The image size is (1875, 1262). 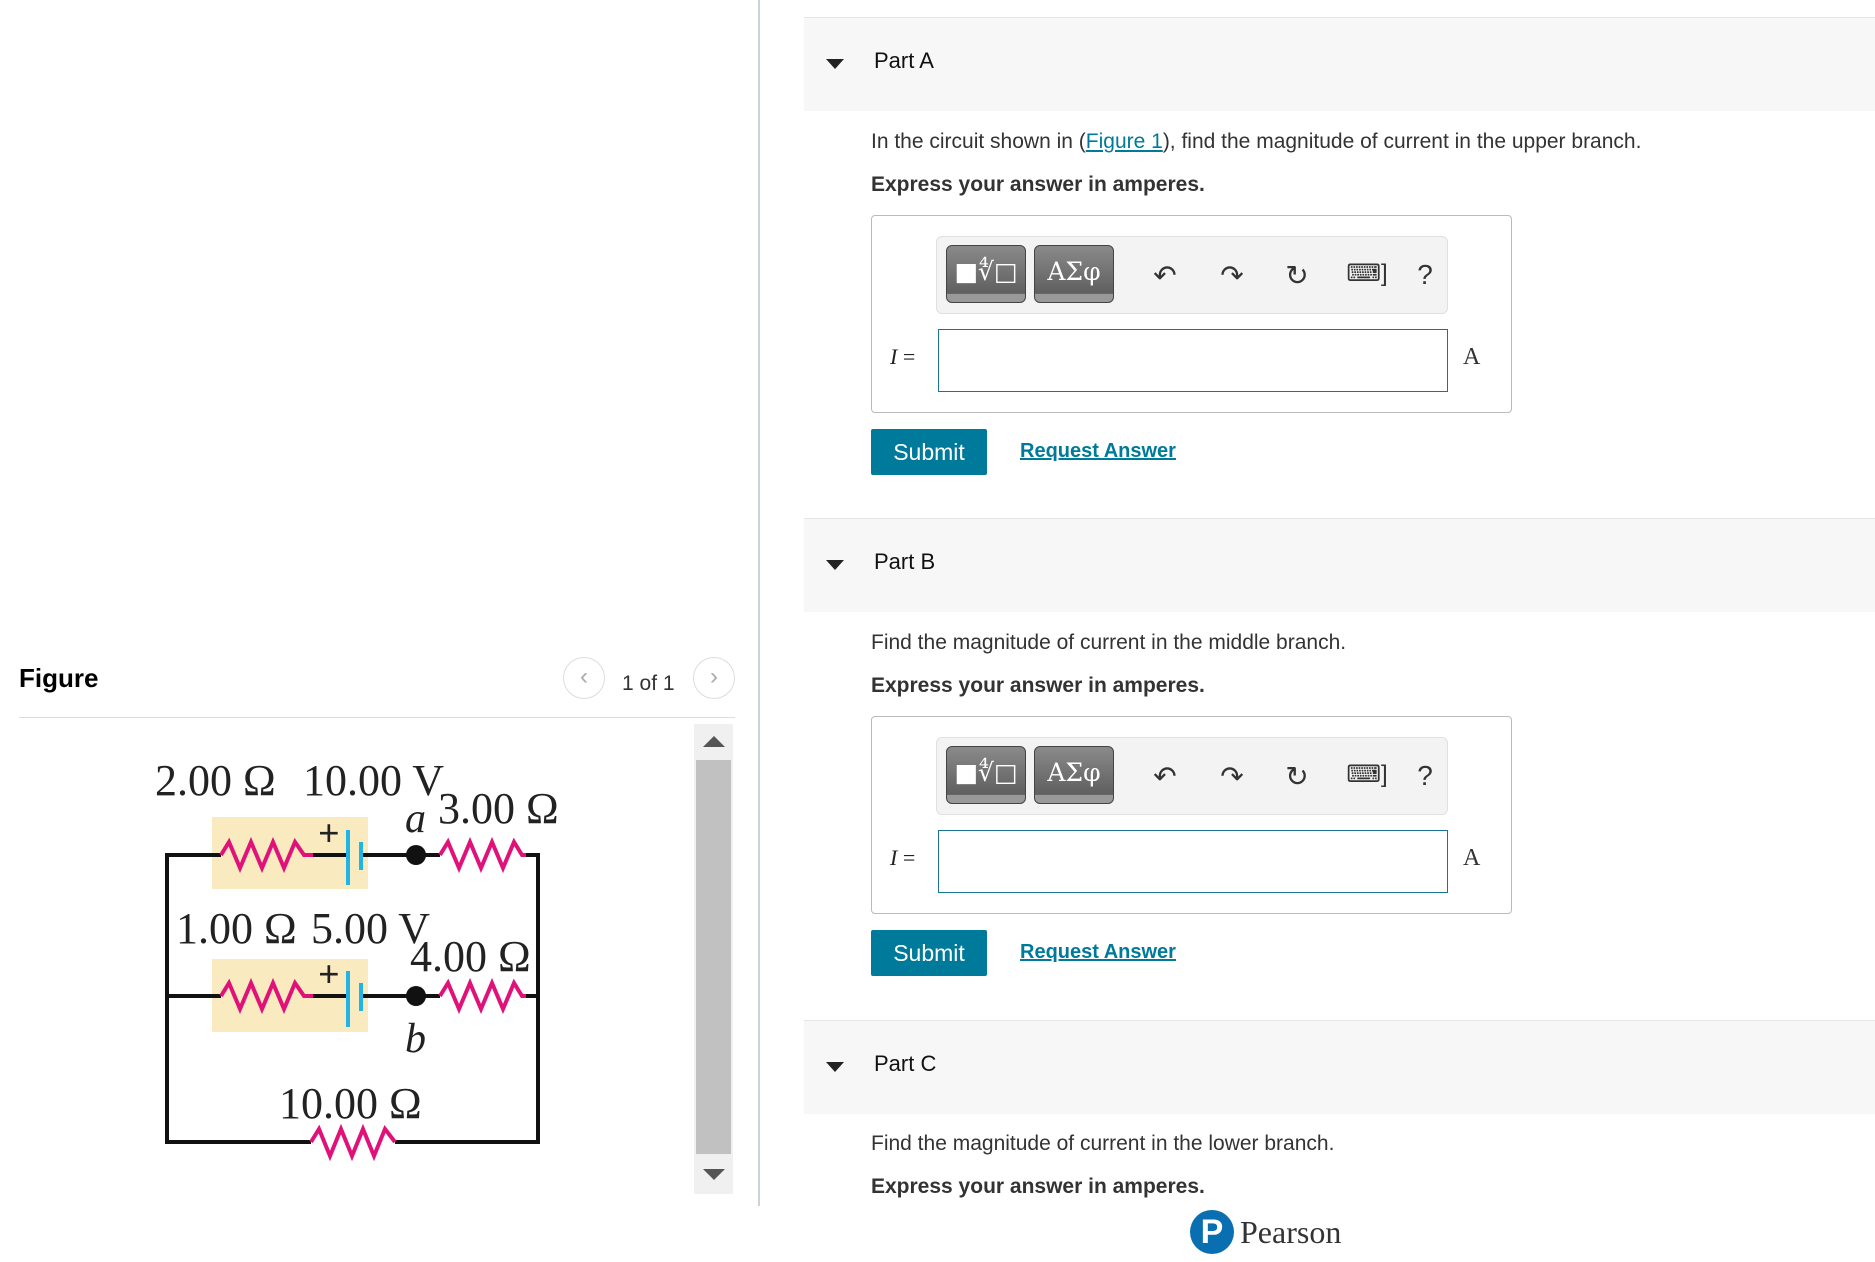 What do you see at coordinates (905, 1063) in the screenshot?
I see `part-c-title: Part C` at bounding box center [905, 1063].